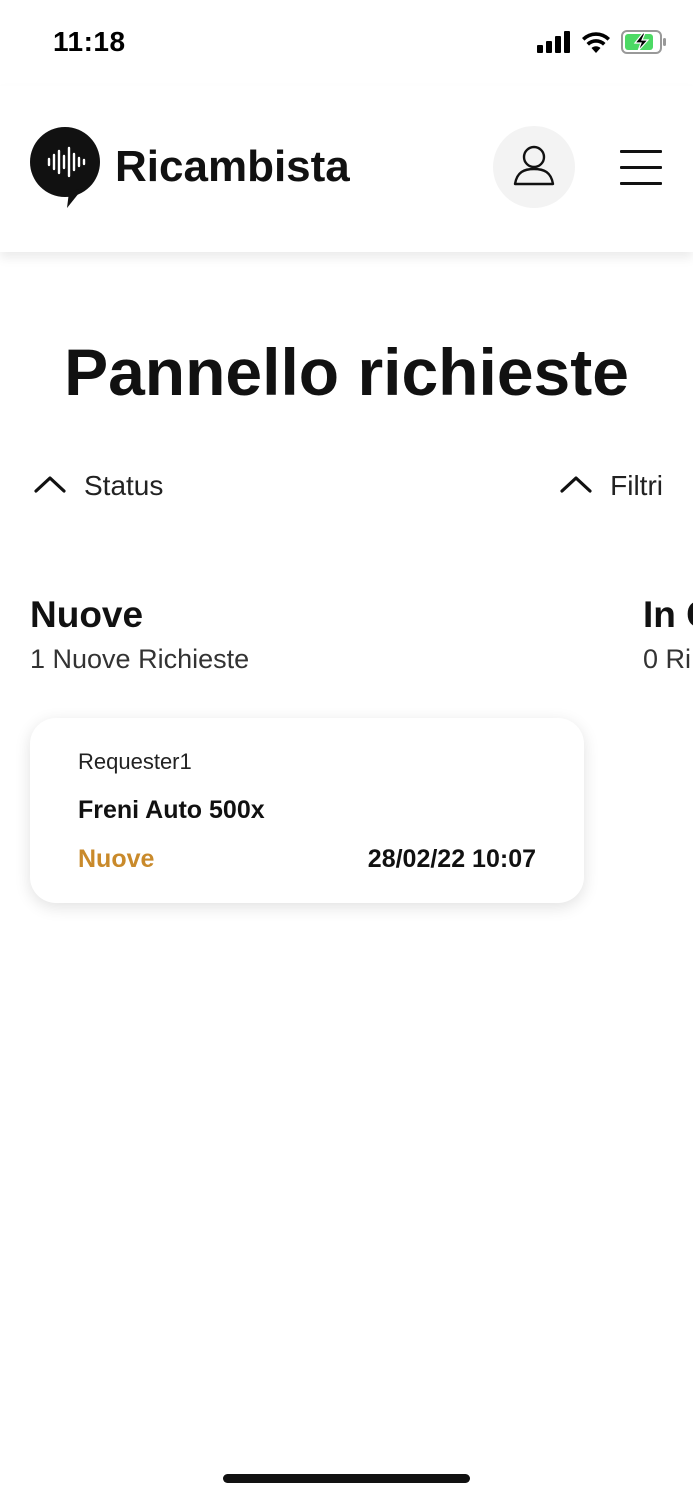 This screenshot has width=693, height=1500. Describe the element at coordinates (124, 485) in the screenshot. I see `status-toggle-label: Status` at that location.